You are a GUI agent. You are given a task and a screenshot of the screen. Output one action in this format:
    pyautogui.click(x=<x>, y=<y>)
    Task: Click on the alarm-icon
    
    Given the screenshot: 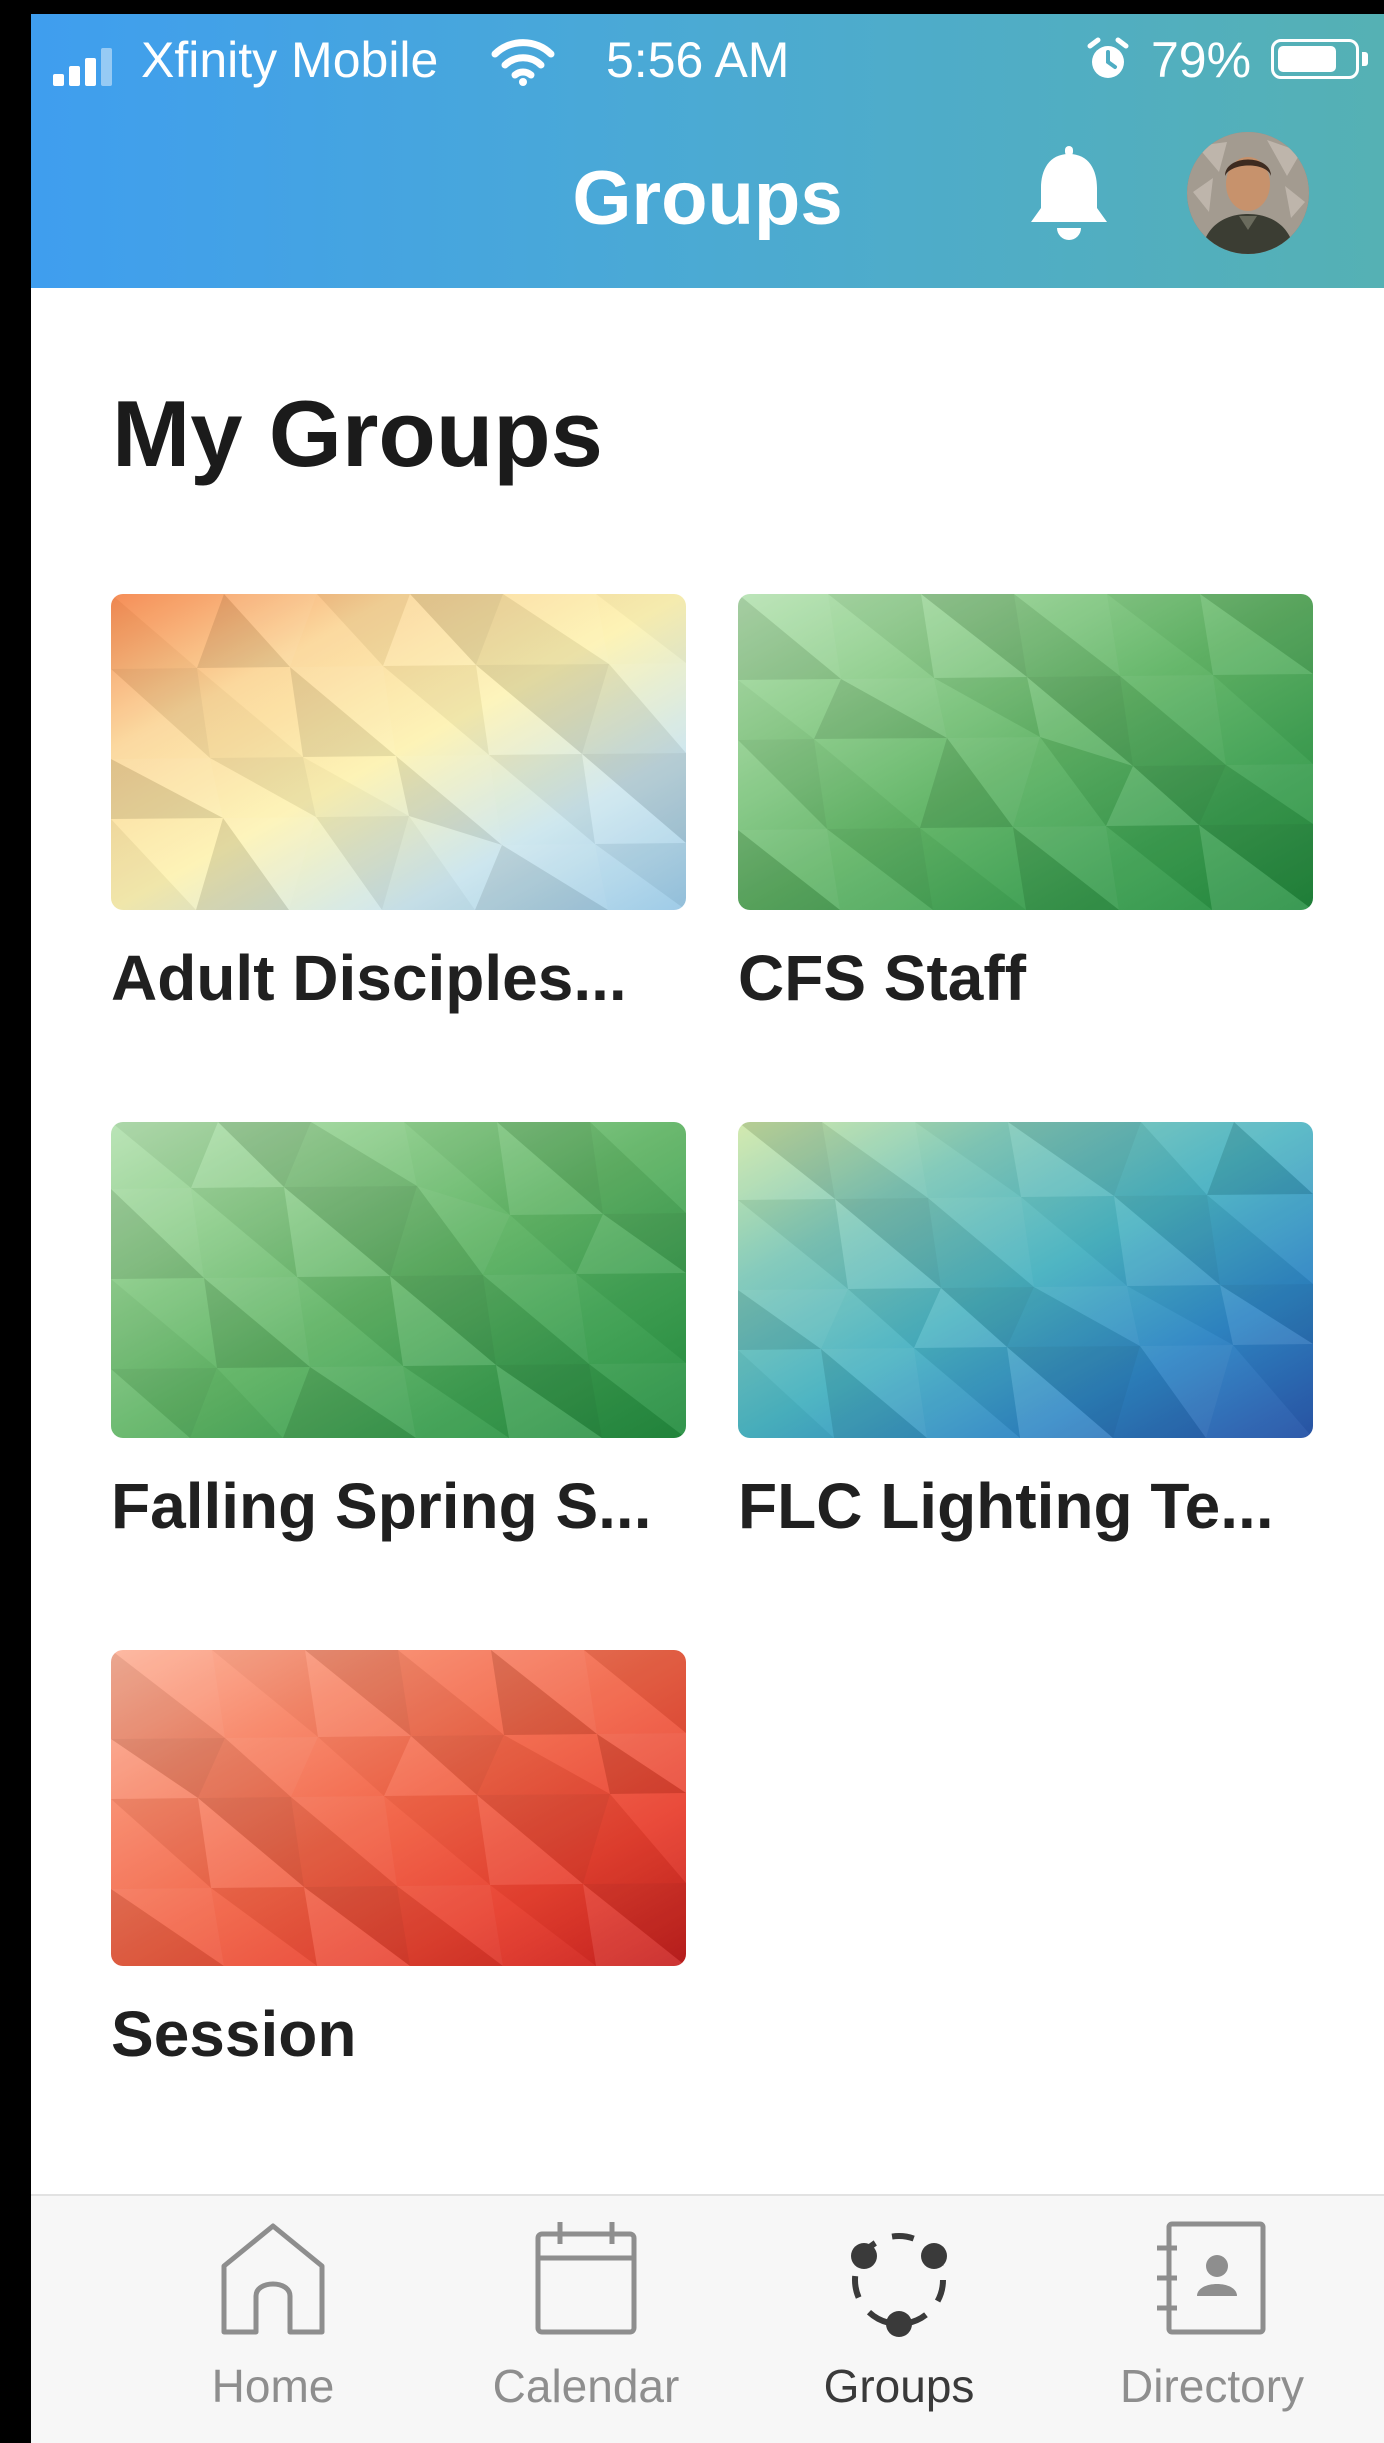 What is the action you would take?
    pyautogui.click(x=1108, y=57)
    